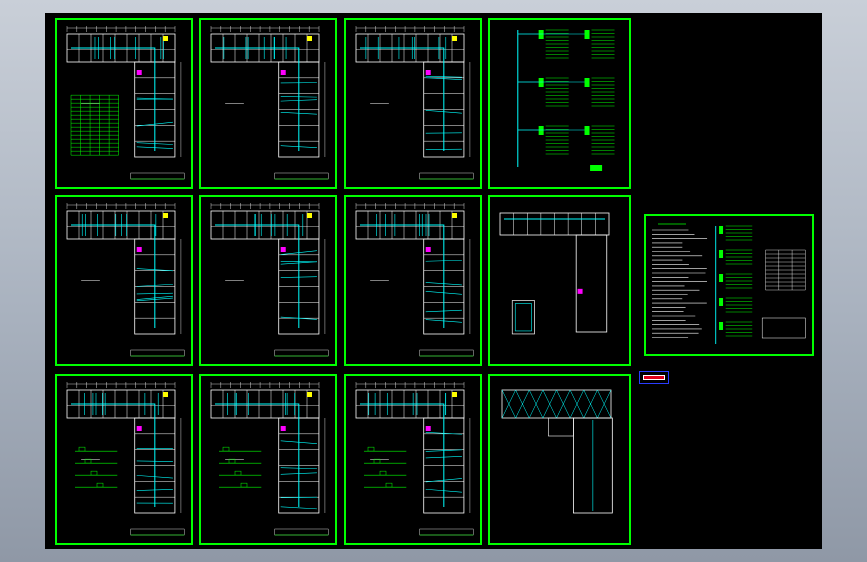 This screenshot has width=867, height=562. What do you see at coordinates (596, 168) in the screenshot?
I see `title-marker` at bounding box center [596, 168].